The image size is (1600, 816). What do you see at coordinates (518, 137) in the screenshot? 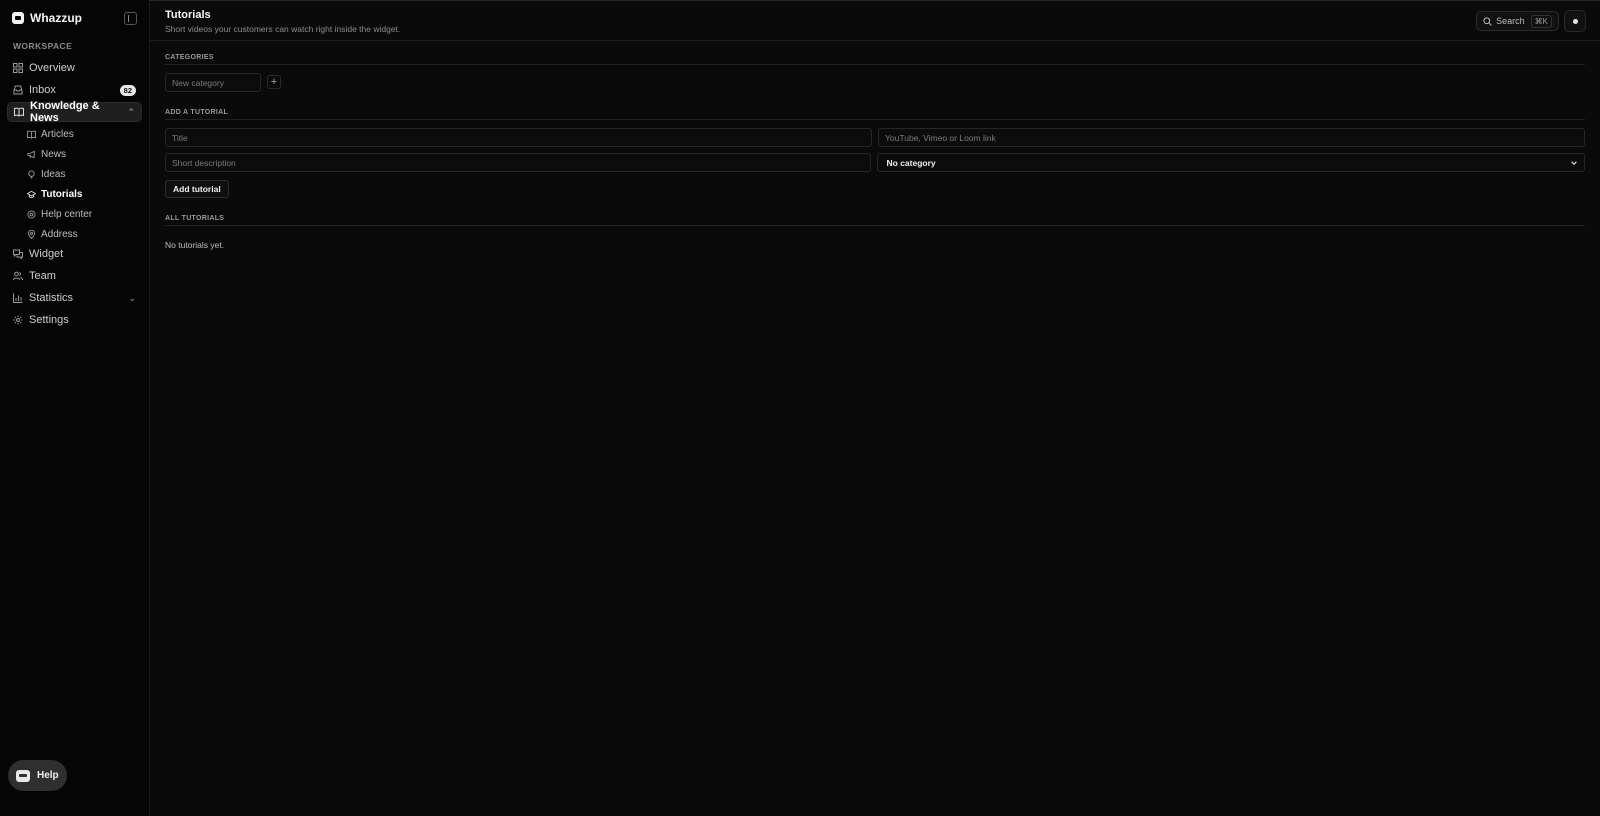
I see `tutorial-title-input` at bounding box center [518, 137].